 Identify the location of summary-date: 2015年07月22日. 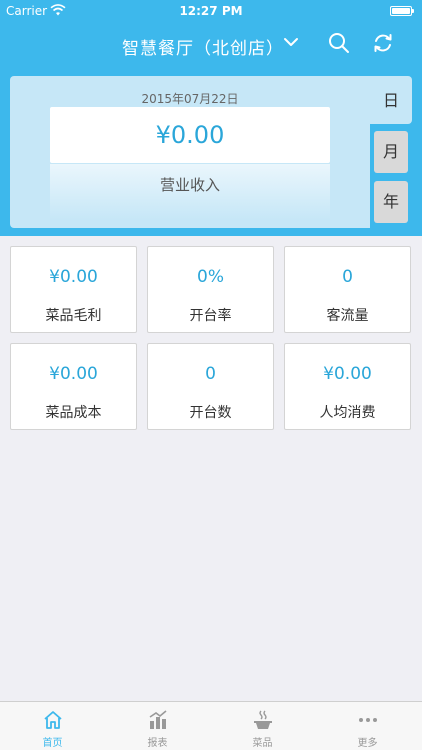
(190, 99).